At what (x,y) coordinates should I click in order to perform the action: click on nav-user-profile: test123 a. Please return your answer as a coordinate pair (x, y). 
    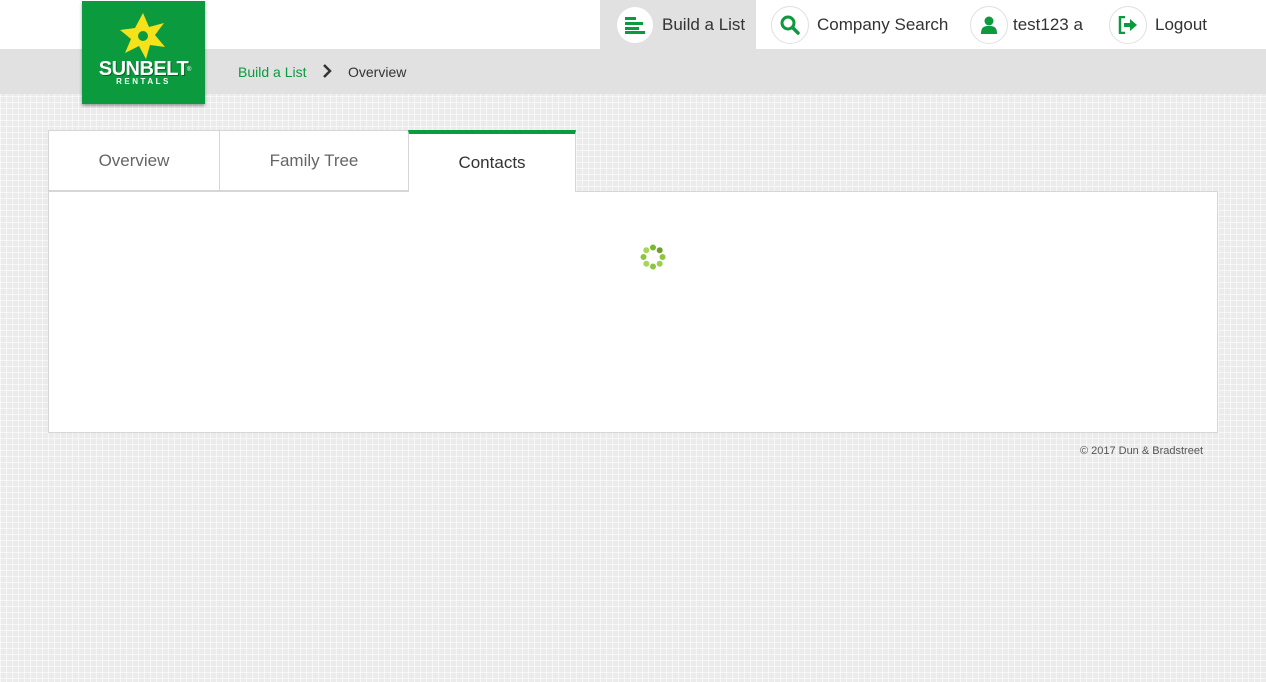
    Looking at the image, I should click on (1026, 24).